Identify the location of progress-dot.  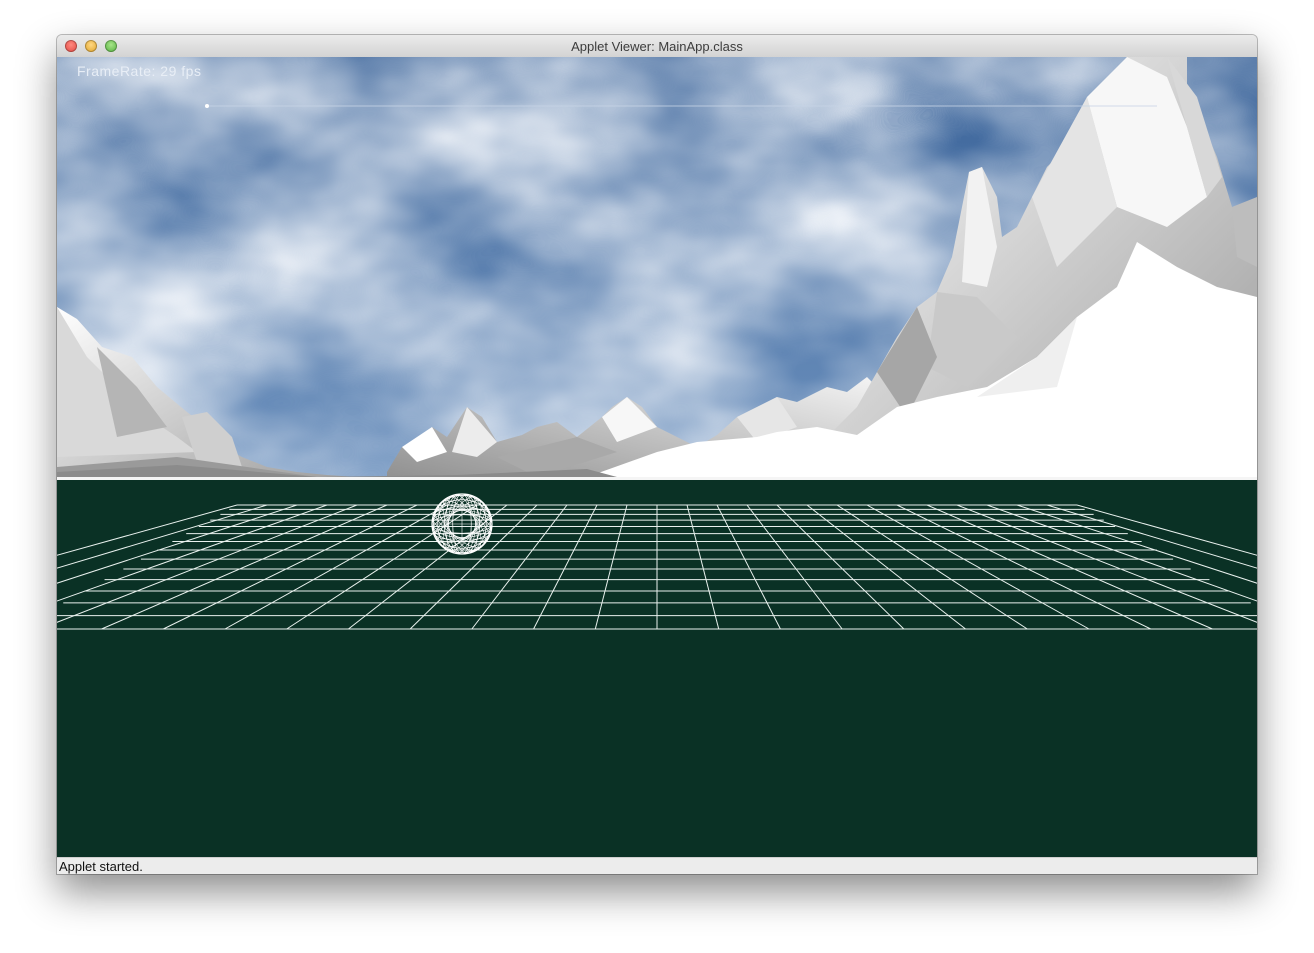
(207, 106).